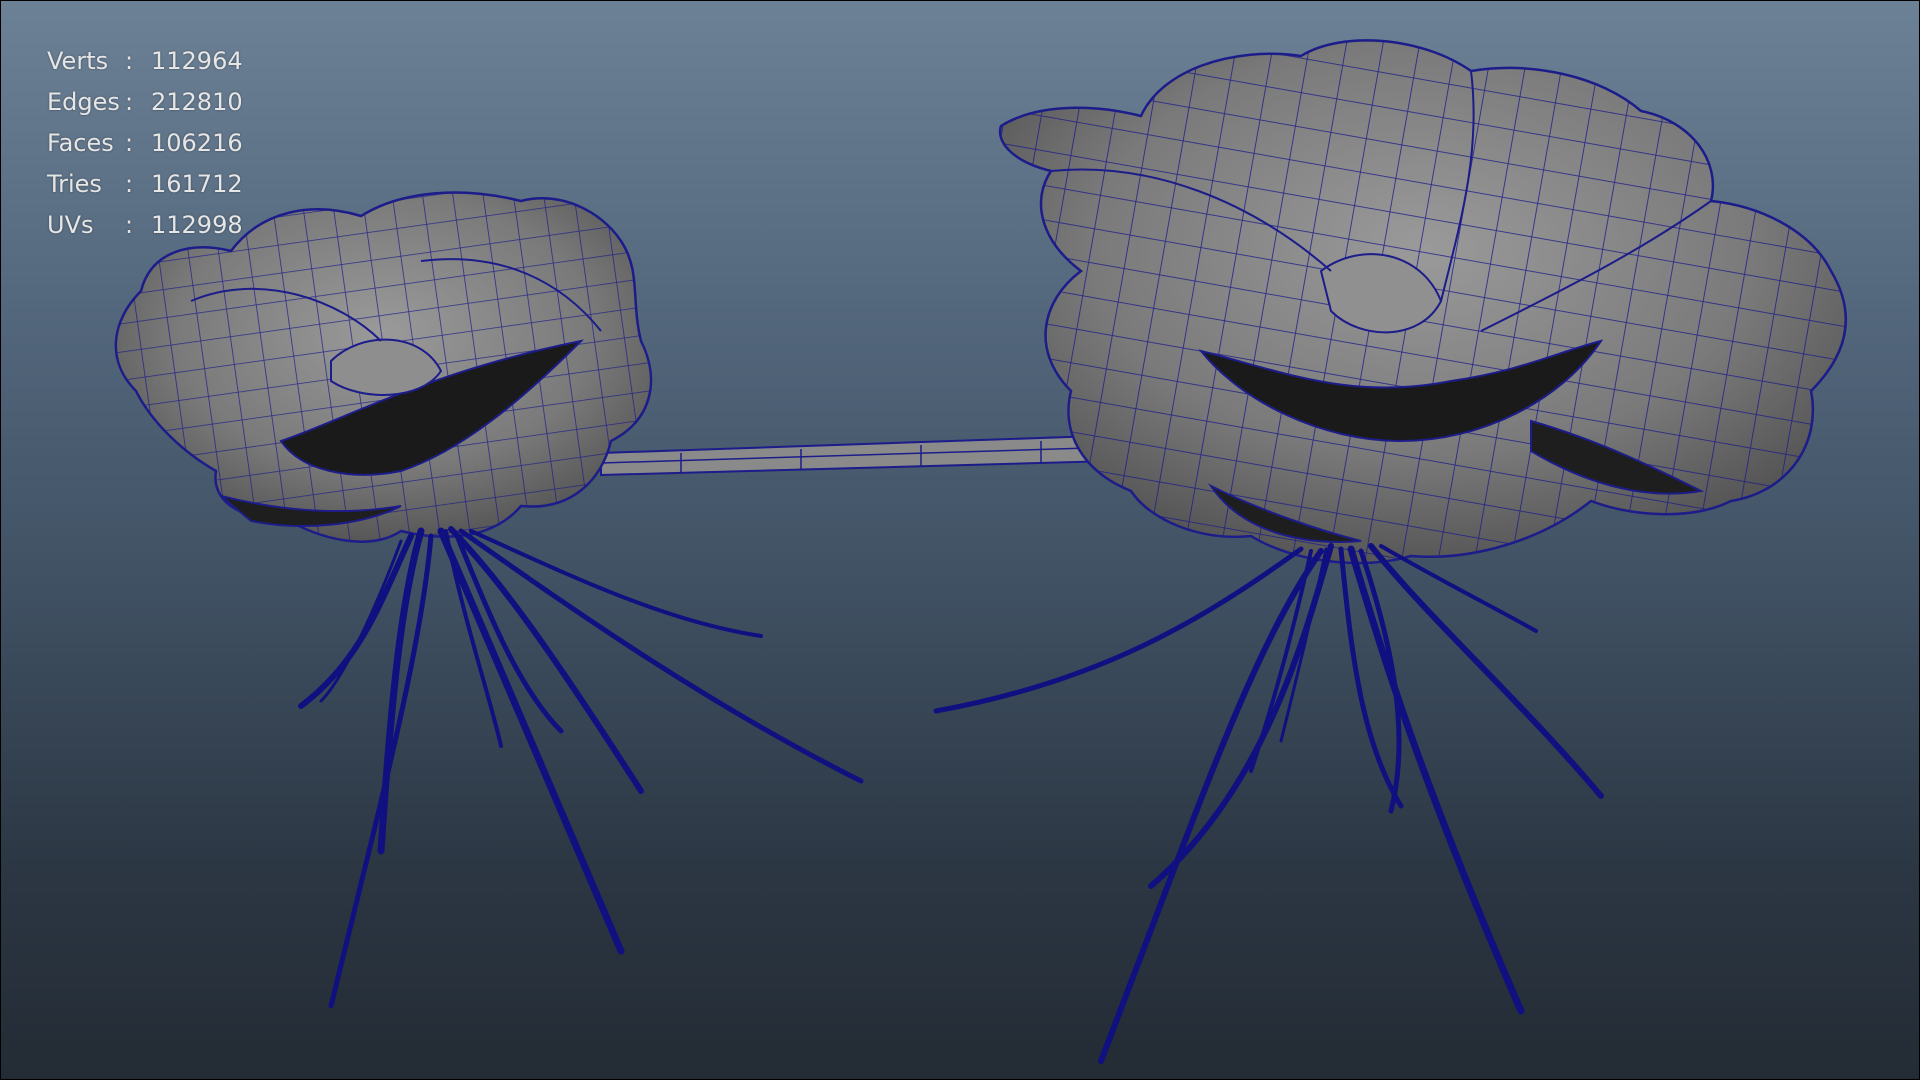 The height and width of the screenshot is (1080, 1920). What do you see at coordinates (197, 184) in the screenshot?
I see `hud-value: 161712` at bounding box center [197, 184].